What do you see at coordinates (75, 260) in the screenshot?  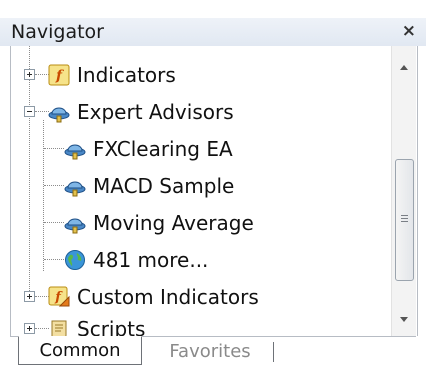 I see `globe-icon` at bounding box center [75, 260].